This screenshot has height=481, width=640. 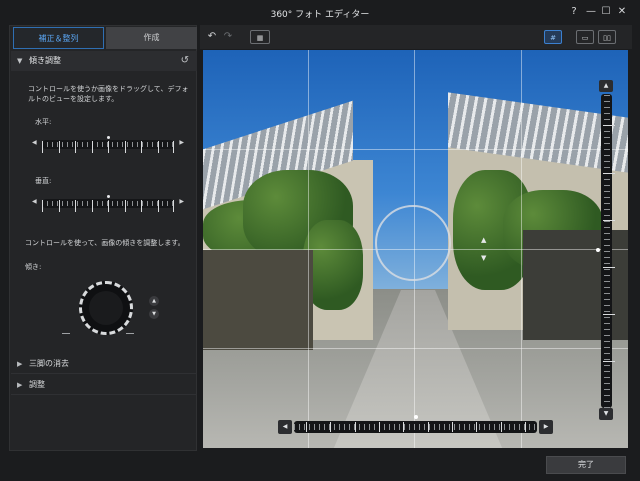 What do you see at coordinates (104, 61) in the screenshot?
I see `tilt-section-header: ▼ 傾き調整 ↺` at bounding box center [104, 61].